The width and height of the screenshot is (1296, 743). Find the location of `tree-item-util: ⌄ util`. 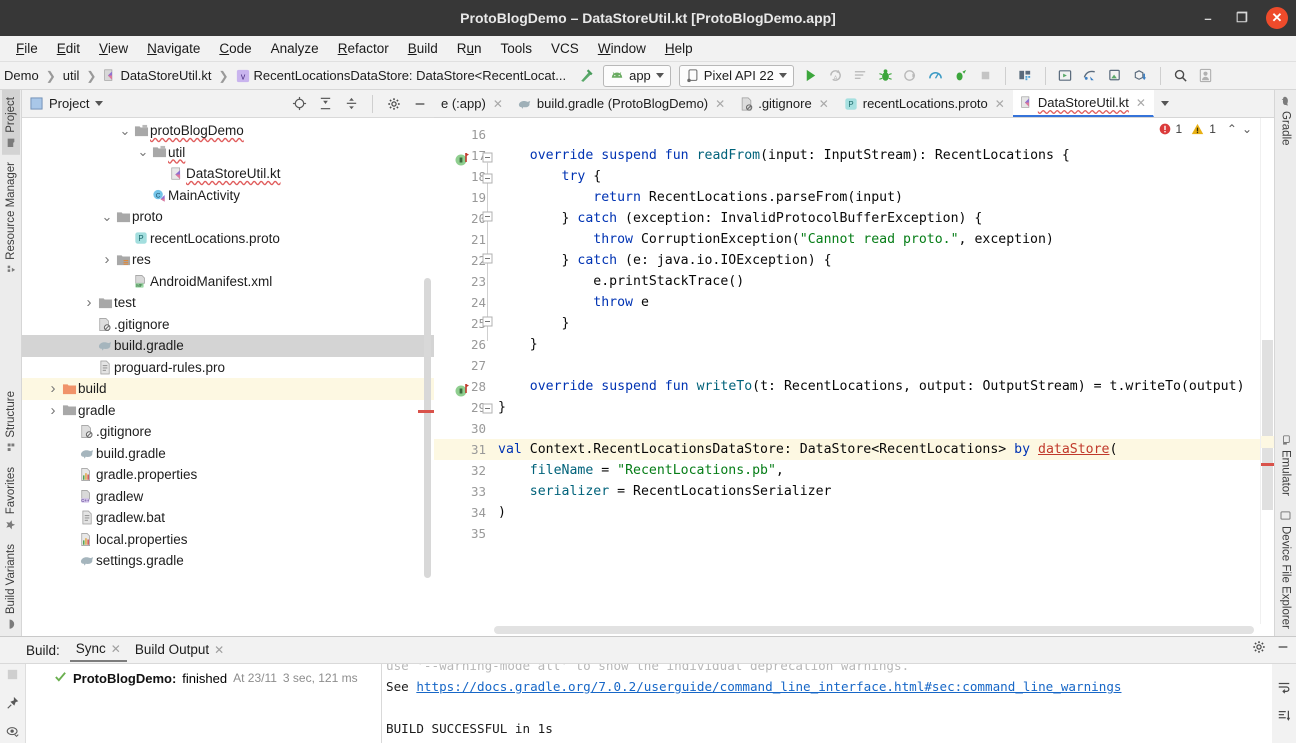

tree-item-util: ⌄ util is located at coordinates (228, 153).